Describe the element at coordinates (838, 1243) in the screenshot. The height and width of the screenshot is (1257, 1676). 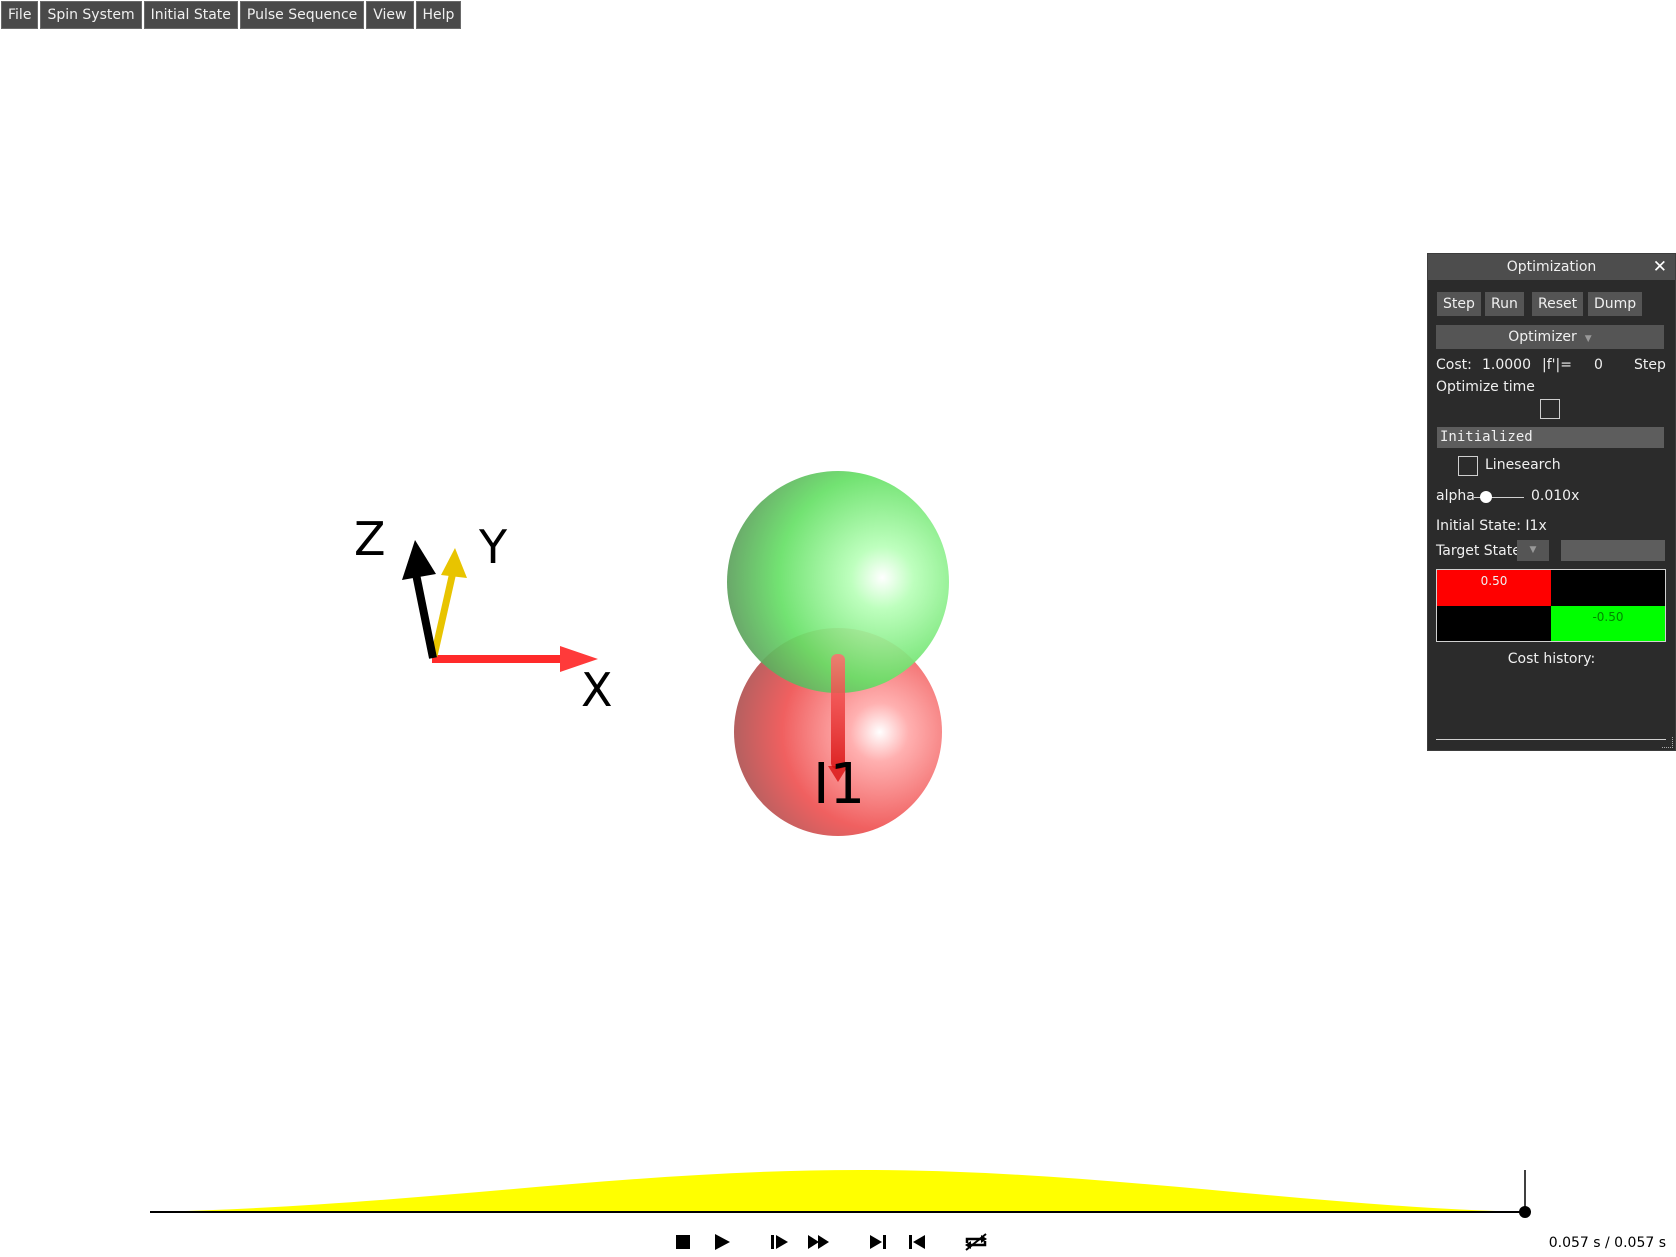
I see `playback-controls` at that location.